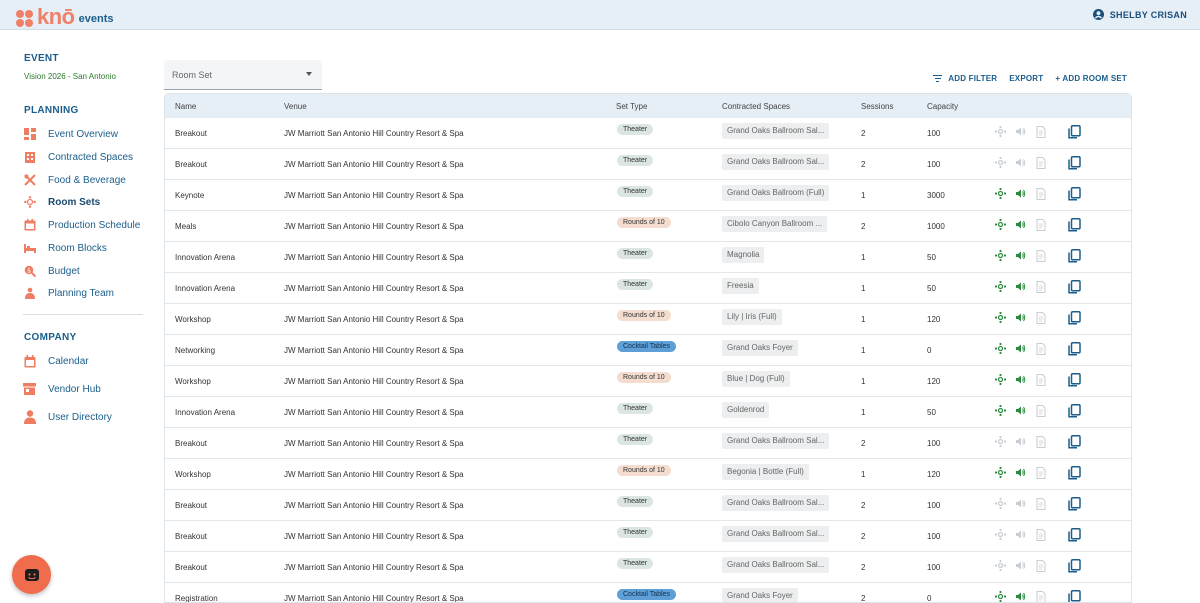 The height and width of the screenshot is (603, 1200). I want to click on column-header-contracted-spaces: Contracted Spaces, so click(756, 106).